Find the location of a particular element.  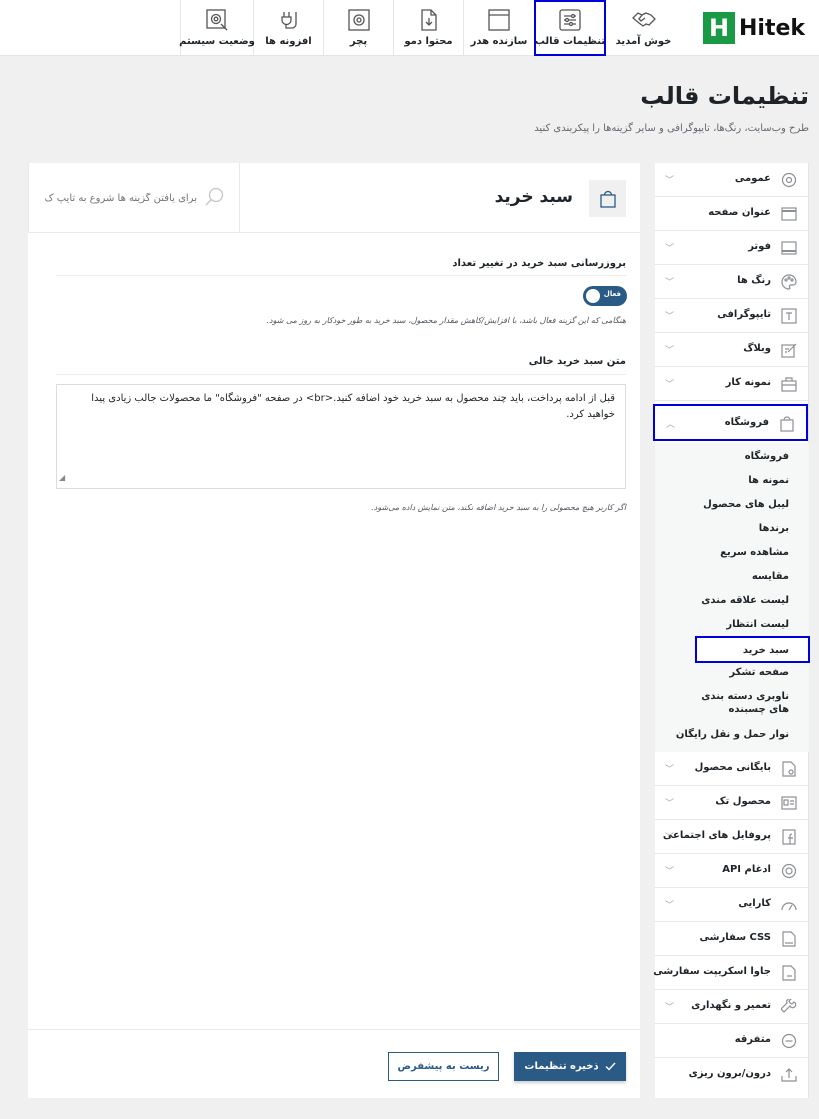

sidebar-item-page-title: عنوان صفحه is located at coordinates (731, 214).